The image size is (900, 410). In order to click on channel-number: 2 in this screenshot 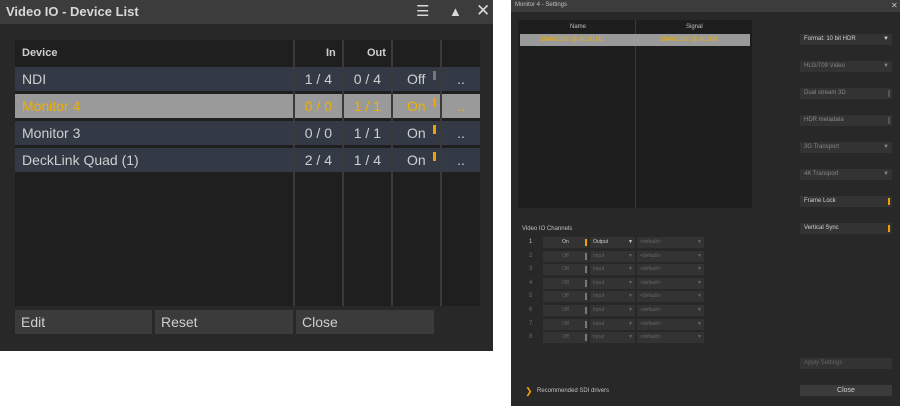, I will do `click(531, 255)`.